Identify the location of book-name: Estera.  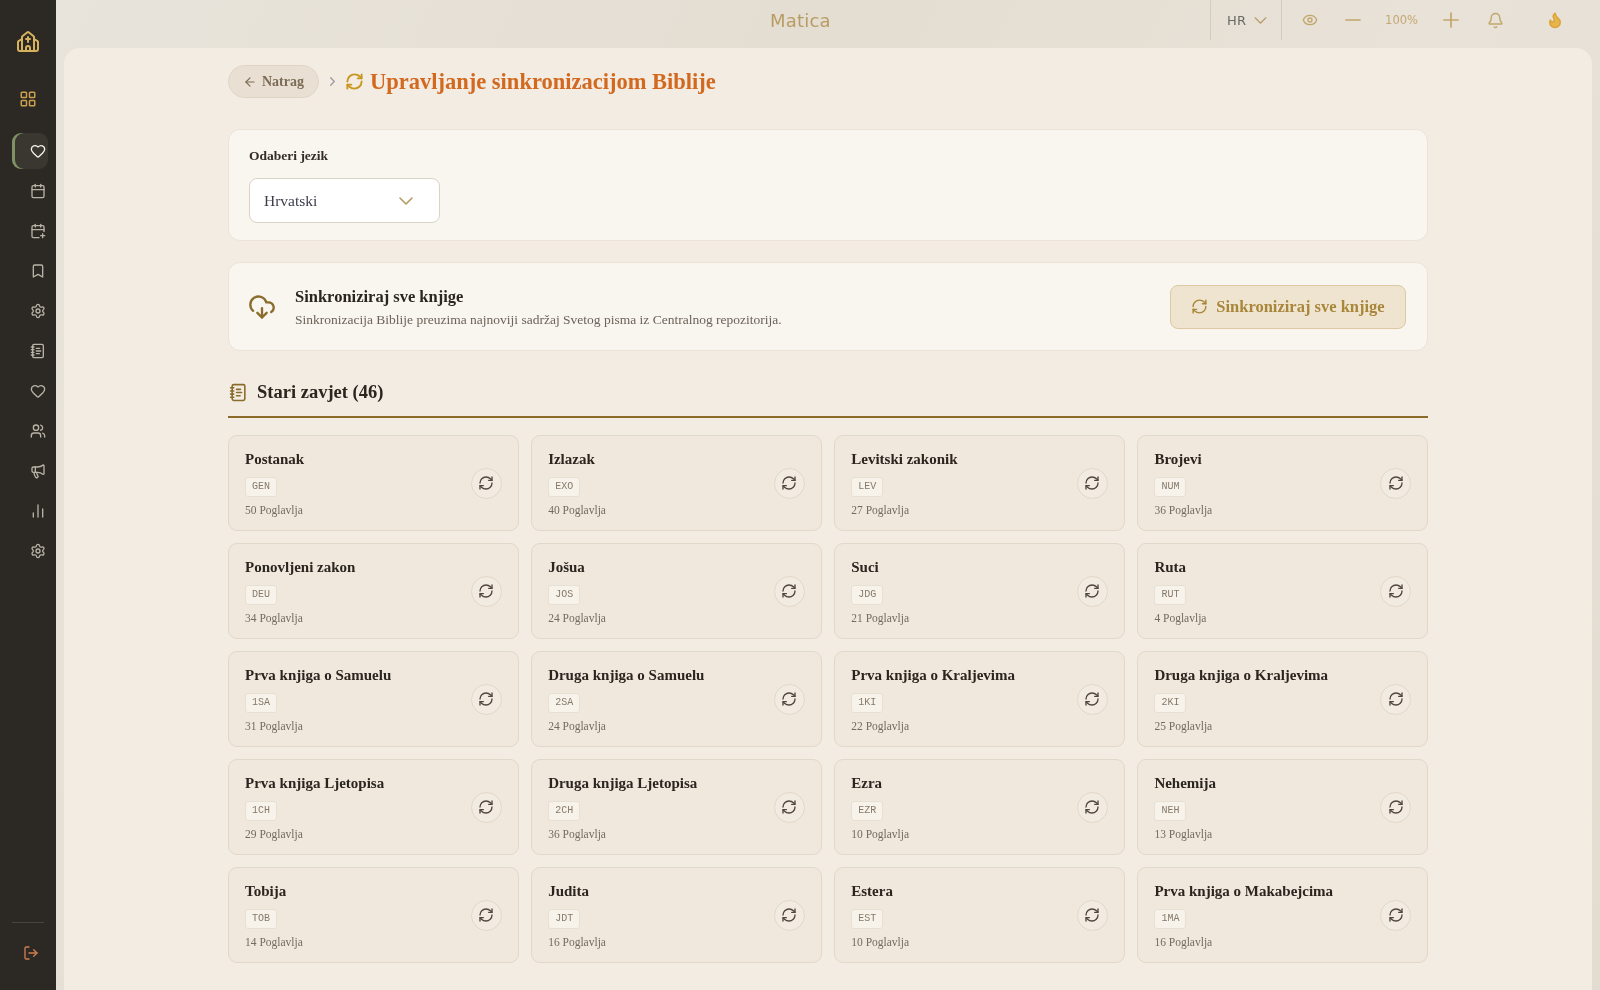
(872, 891).